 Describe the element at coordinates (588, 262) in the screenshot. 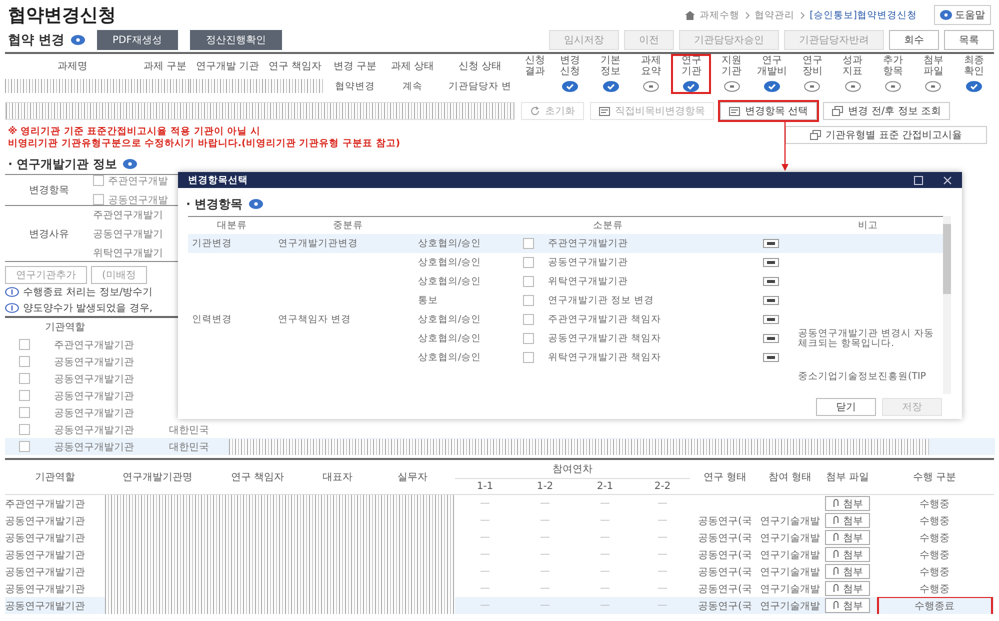

I see `table-cell: 공동연구개발기관` at that location.